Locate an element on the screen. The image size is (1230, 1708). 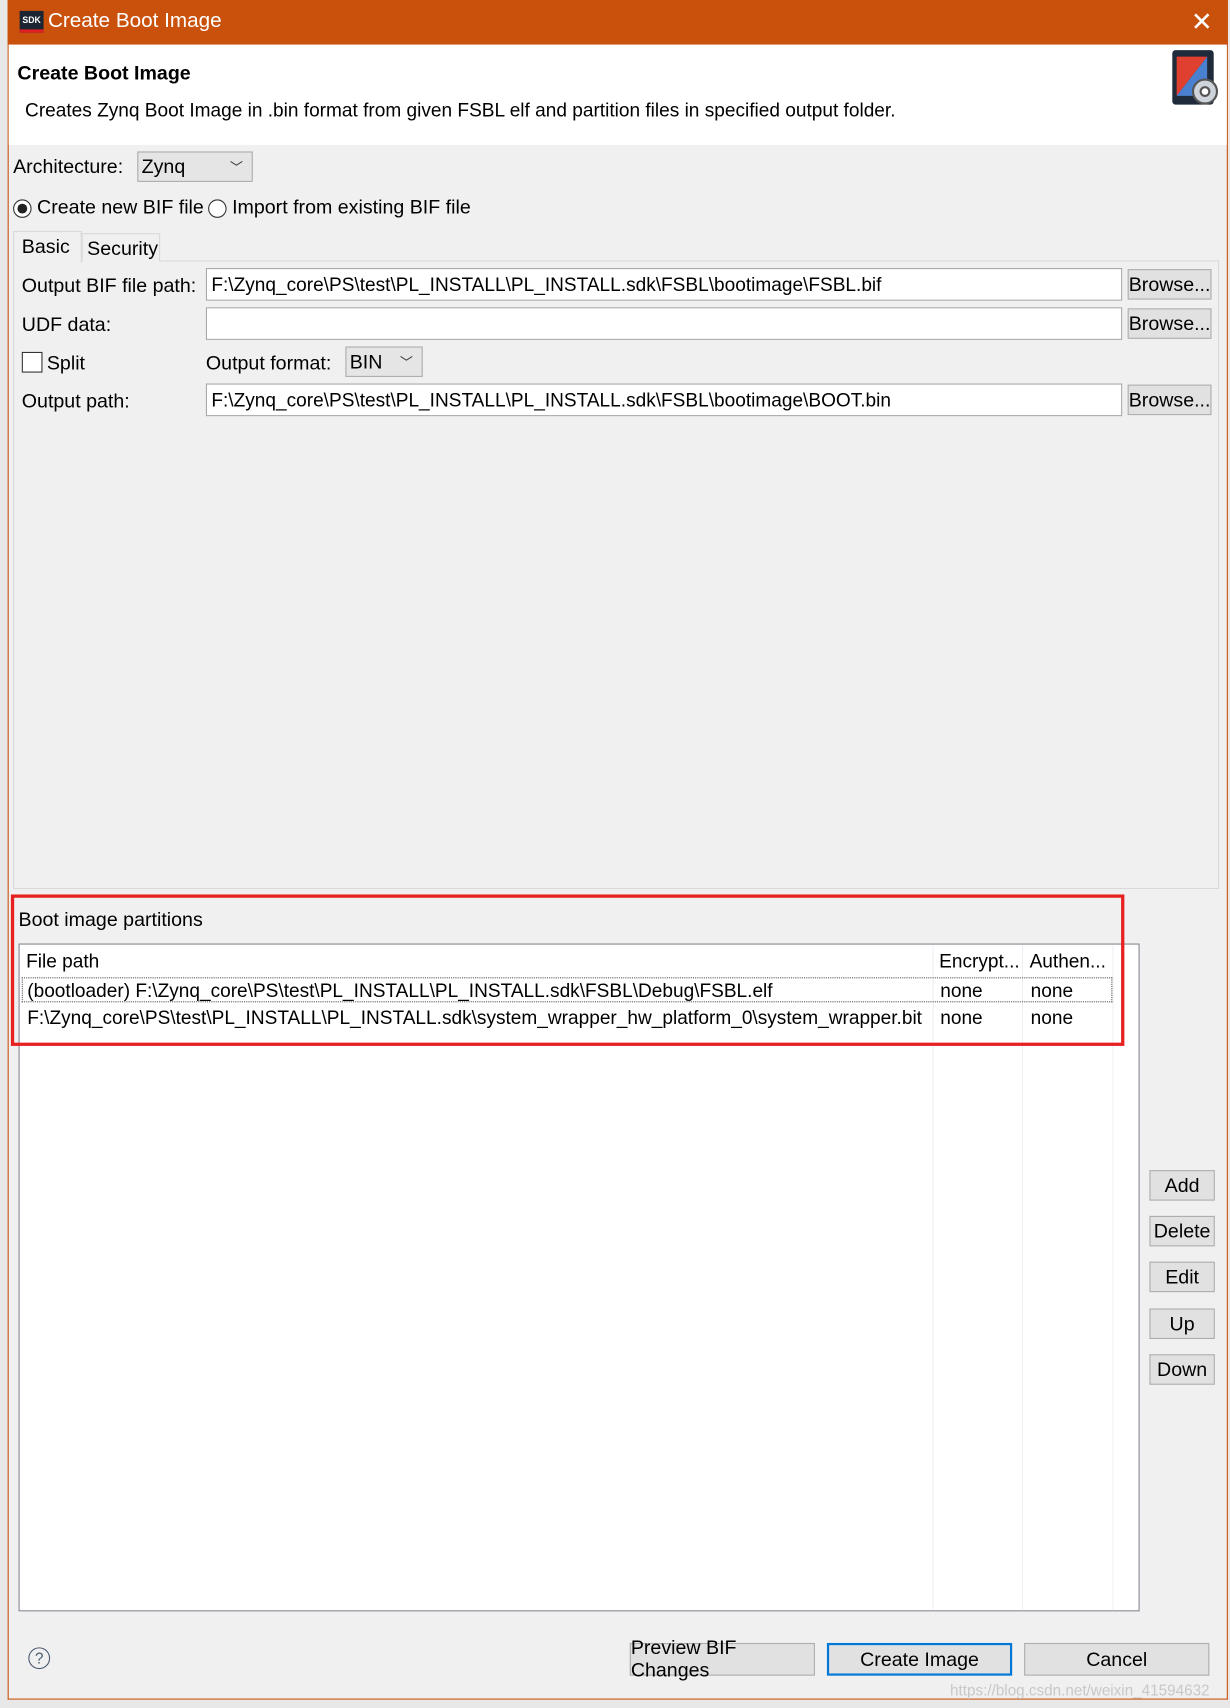
highlight-rectangle is located at coordinates (567, 970).